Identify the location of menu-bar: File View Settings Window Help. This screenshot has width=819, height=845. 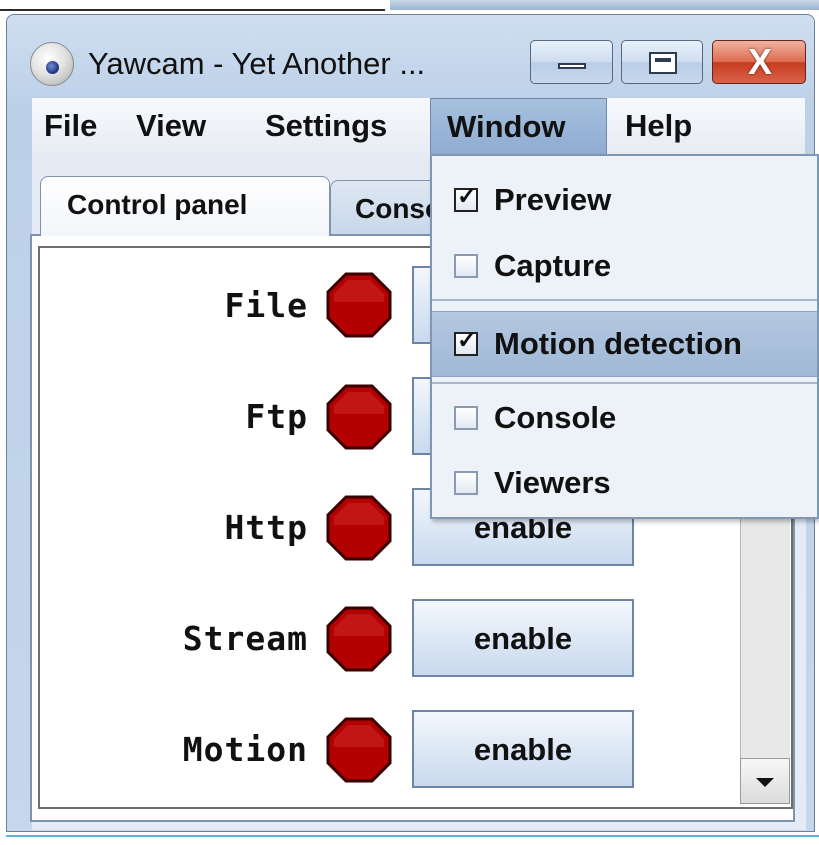
(418, 126).